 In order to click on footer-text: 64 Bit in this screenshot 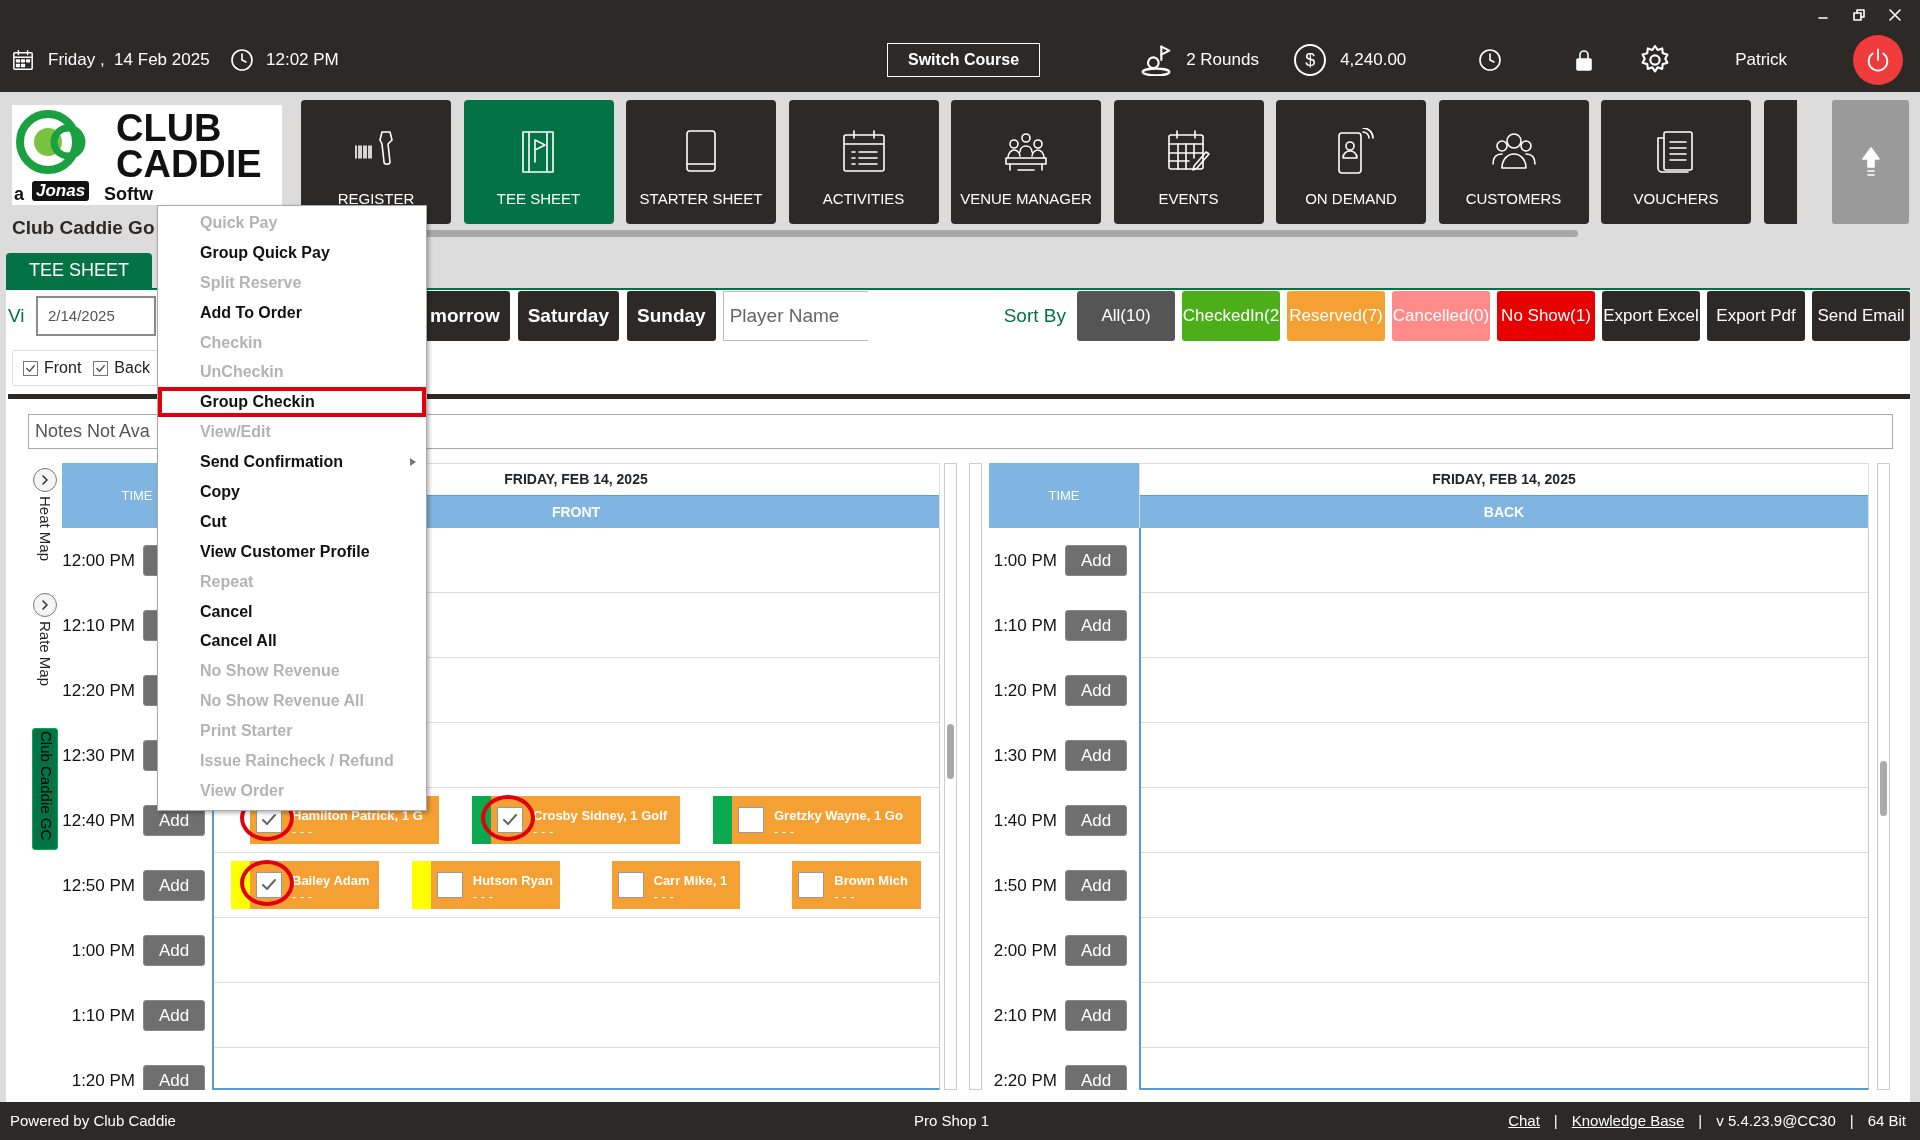, I will do `click(1886, 1120)`.